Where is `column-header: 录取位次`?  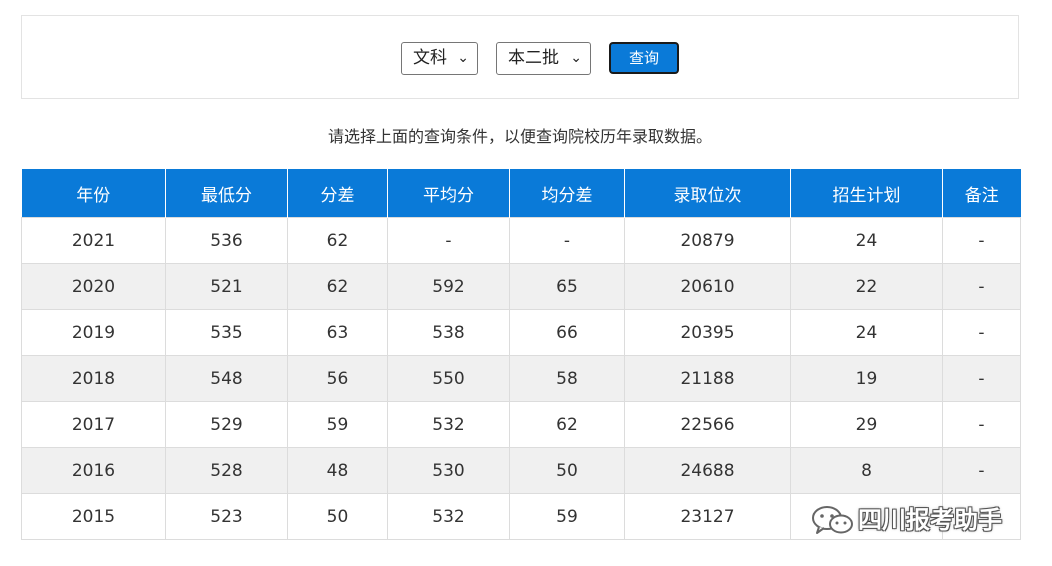
column-header: 录取位次 is located at coordinates (707, 193).